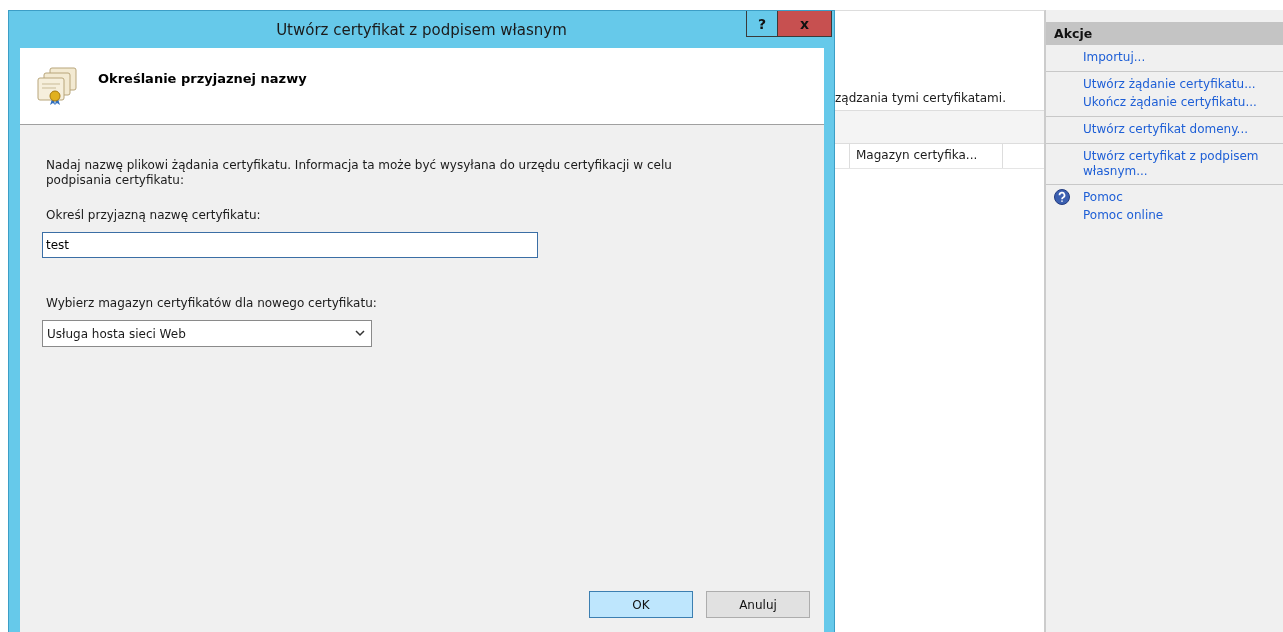 The width and height of the screenshot is (1283, 632). What do you see at coordinates (359, 173) in the screenshot?
I see `instruction-text: Nadaj nazwę plikowi żądania certyfikatu. Informacja ta może być wysyłana do urzędu certyfikacji w celu podpisania certyfikatu:` at bounding box center [359, 173].